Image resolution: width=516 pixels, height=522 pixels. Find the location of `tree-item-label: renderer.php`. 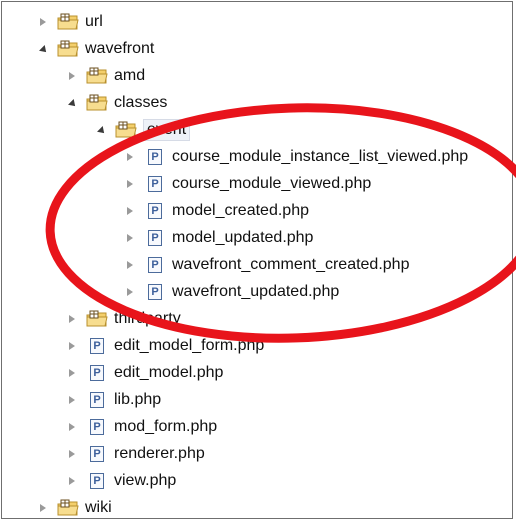

tree-item-label: renderer.php is located at coordinates (159, 453).